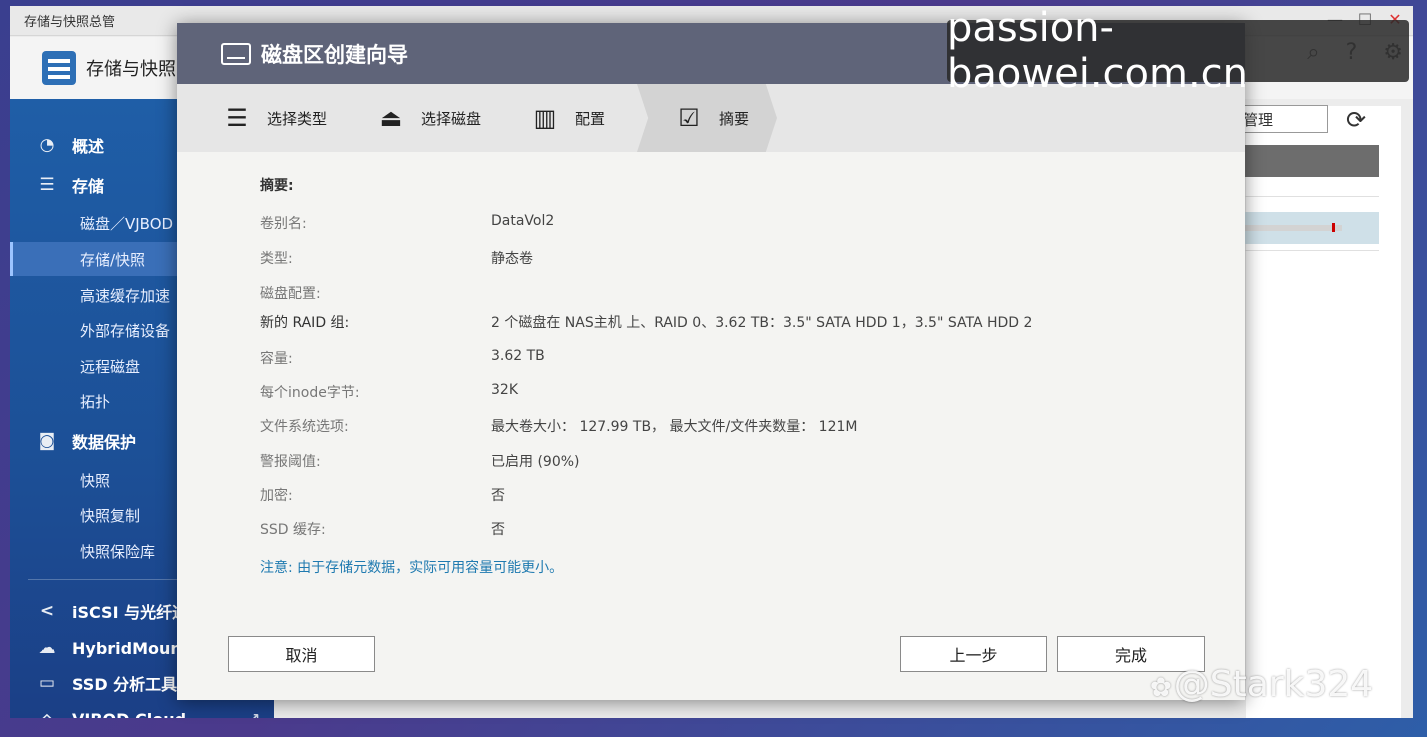  I want to click on list-icon: ☰, so click(237, 118).